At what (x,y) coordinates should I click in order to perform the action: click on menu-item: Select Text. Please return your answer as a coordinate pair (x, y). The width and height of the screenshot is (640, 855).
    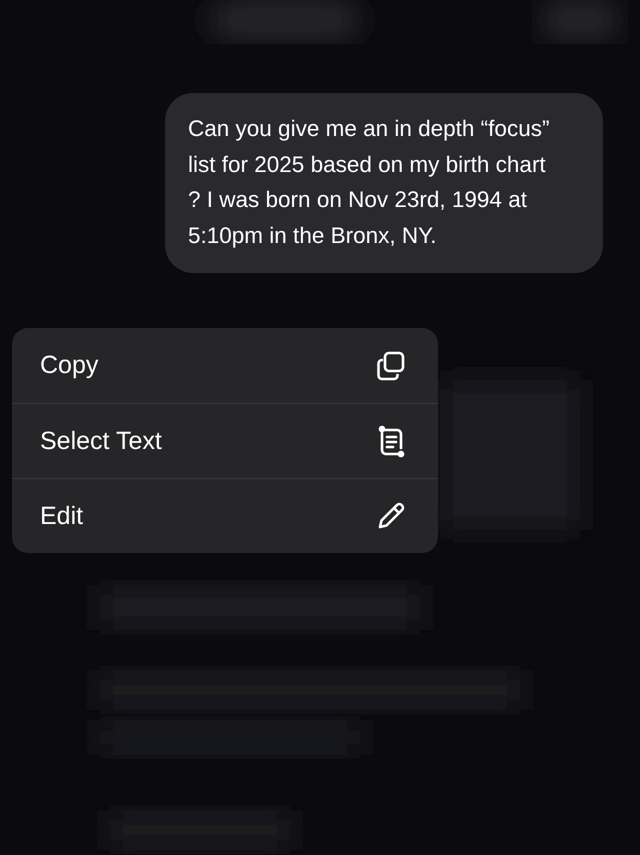
    Looking at the image, I should click on (225, 440).